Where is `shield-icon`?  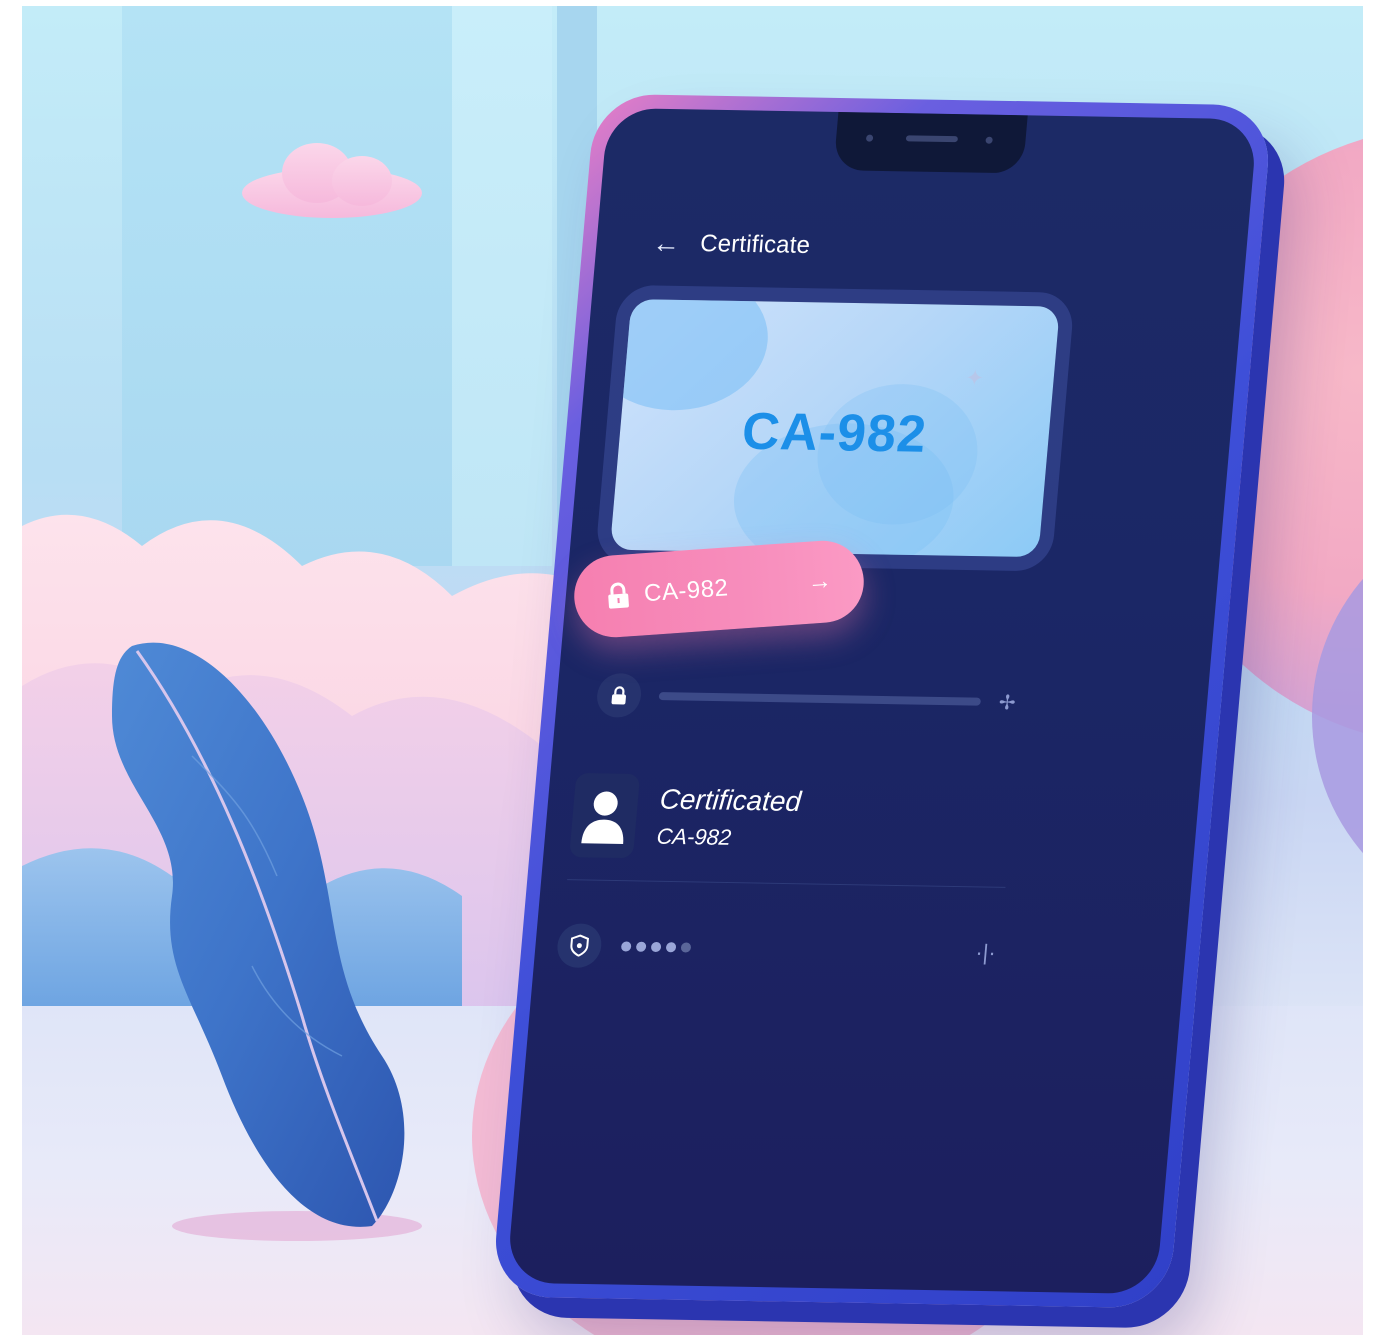 shield-icon is located at coordinates (579, 946).